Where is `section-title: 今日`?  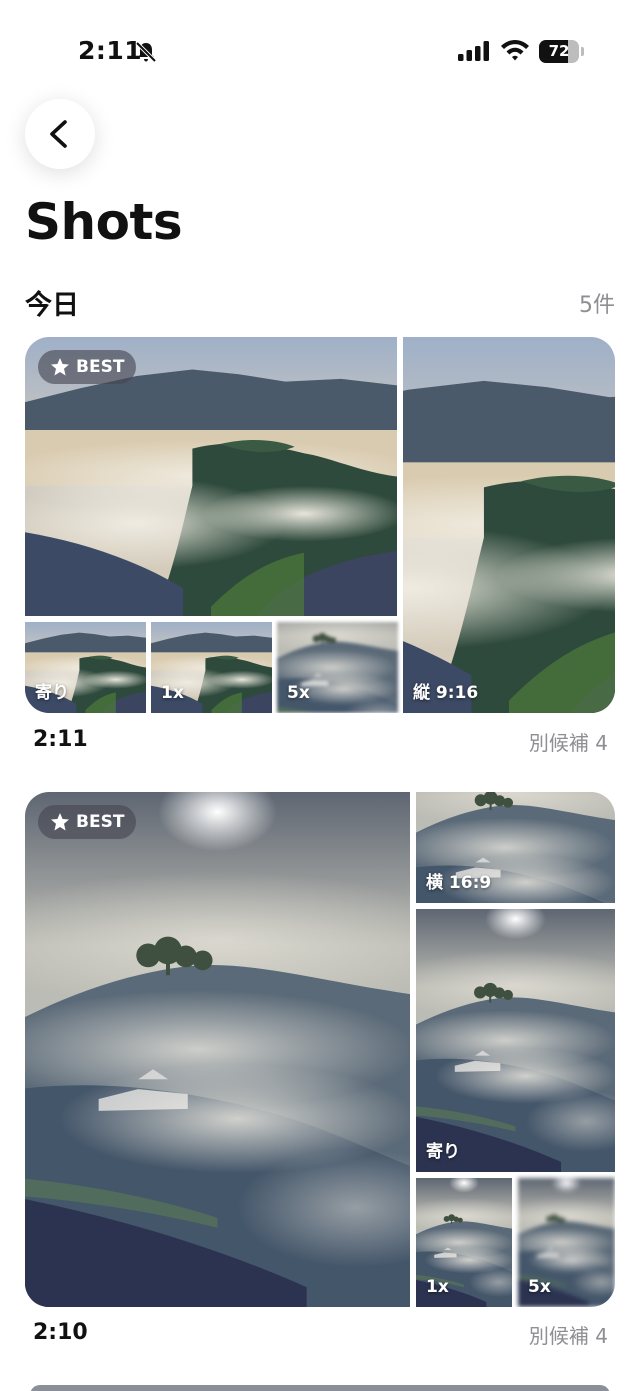
section-title: 今日 is located at coordinates (52, 305).